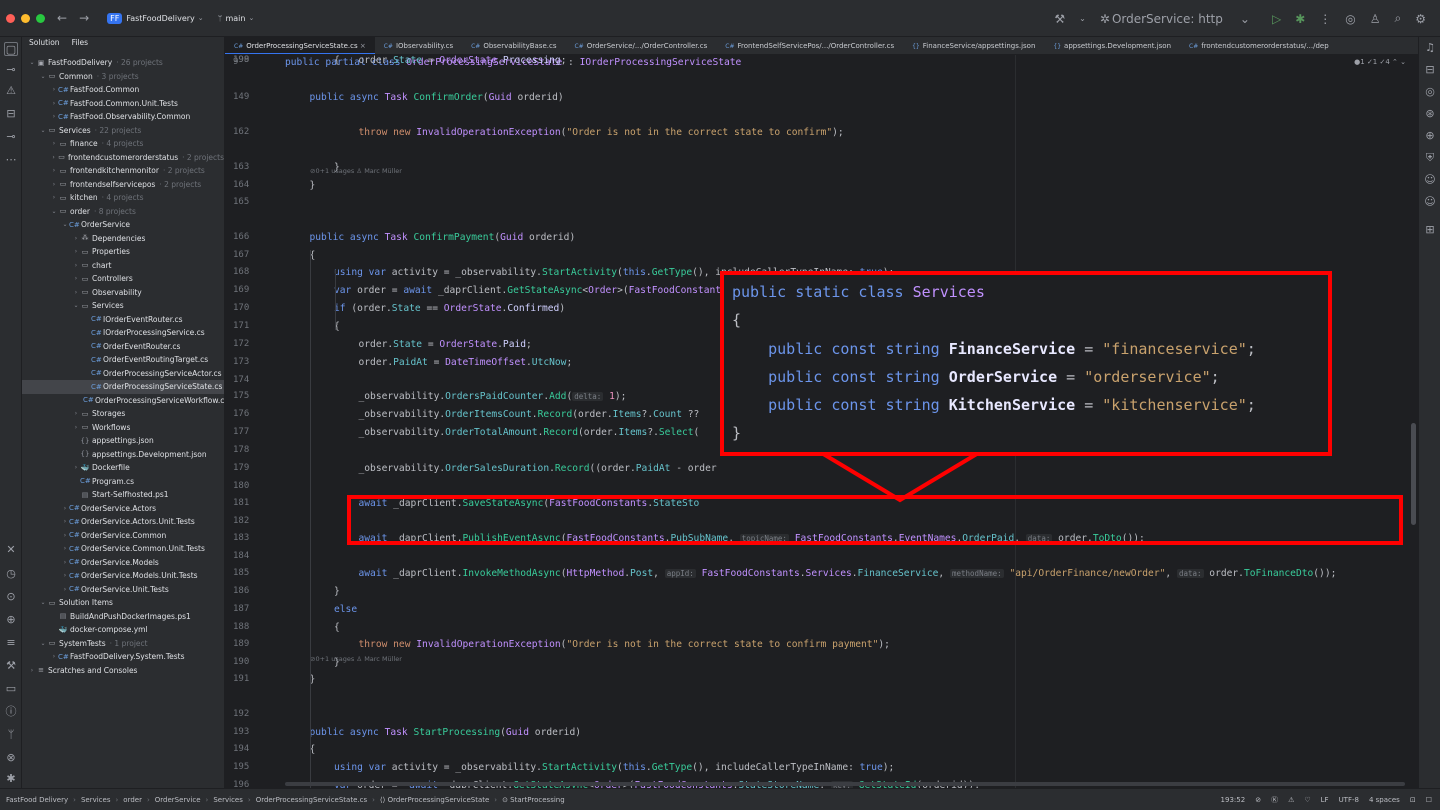 This screenshot has width=1440, height=810. What do you see at coordinates (1307, 800) in the screenshot?
I see `heart-icon: ♡` at bounding box center [1307, 800].